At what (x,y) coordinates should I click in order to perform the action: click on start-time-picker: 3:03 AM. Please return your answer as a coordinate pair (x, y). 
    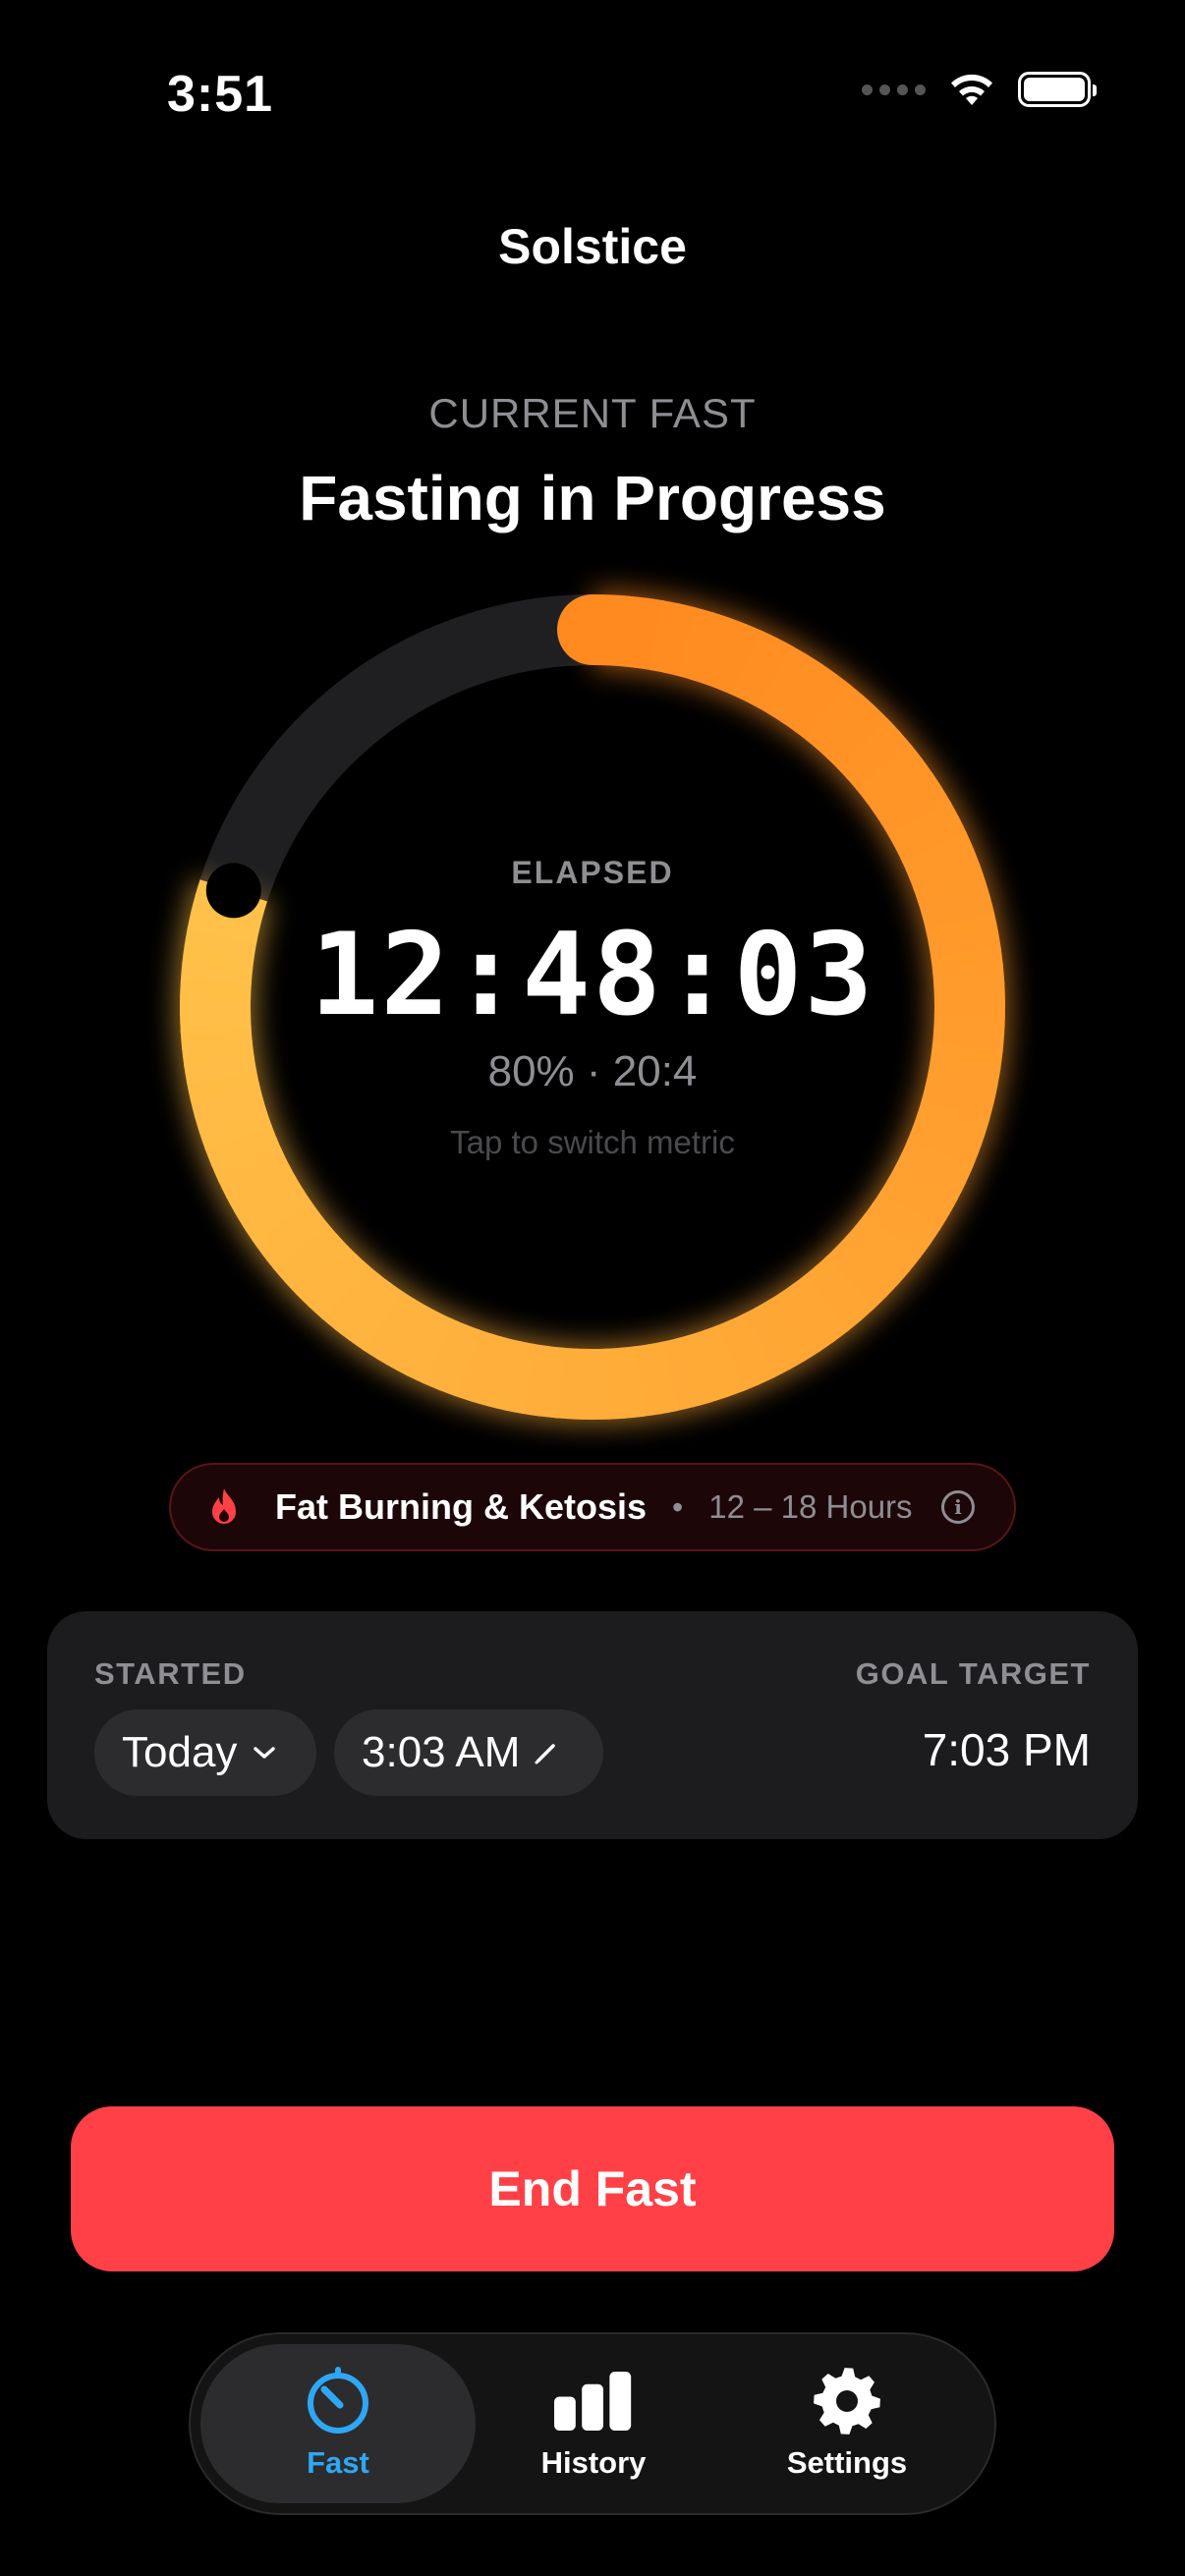
    Looking at the image, I should click on (469, 1752).